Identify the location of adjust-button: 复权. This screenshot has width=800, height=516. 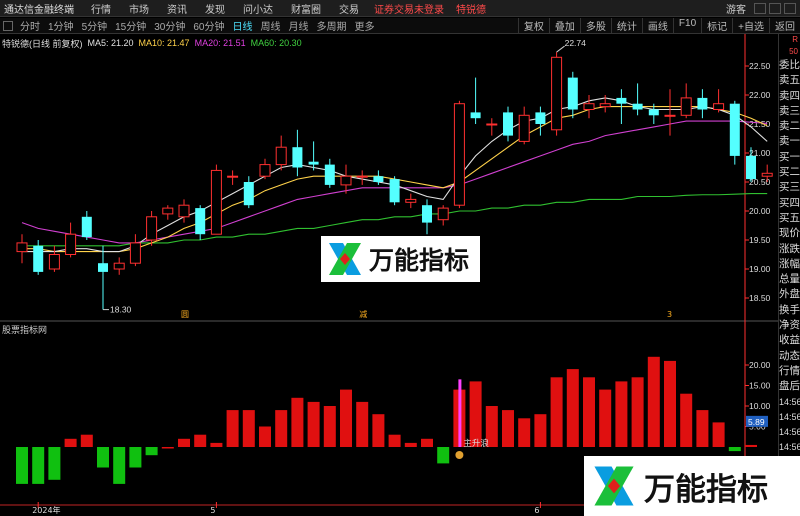
(533, 25).